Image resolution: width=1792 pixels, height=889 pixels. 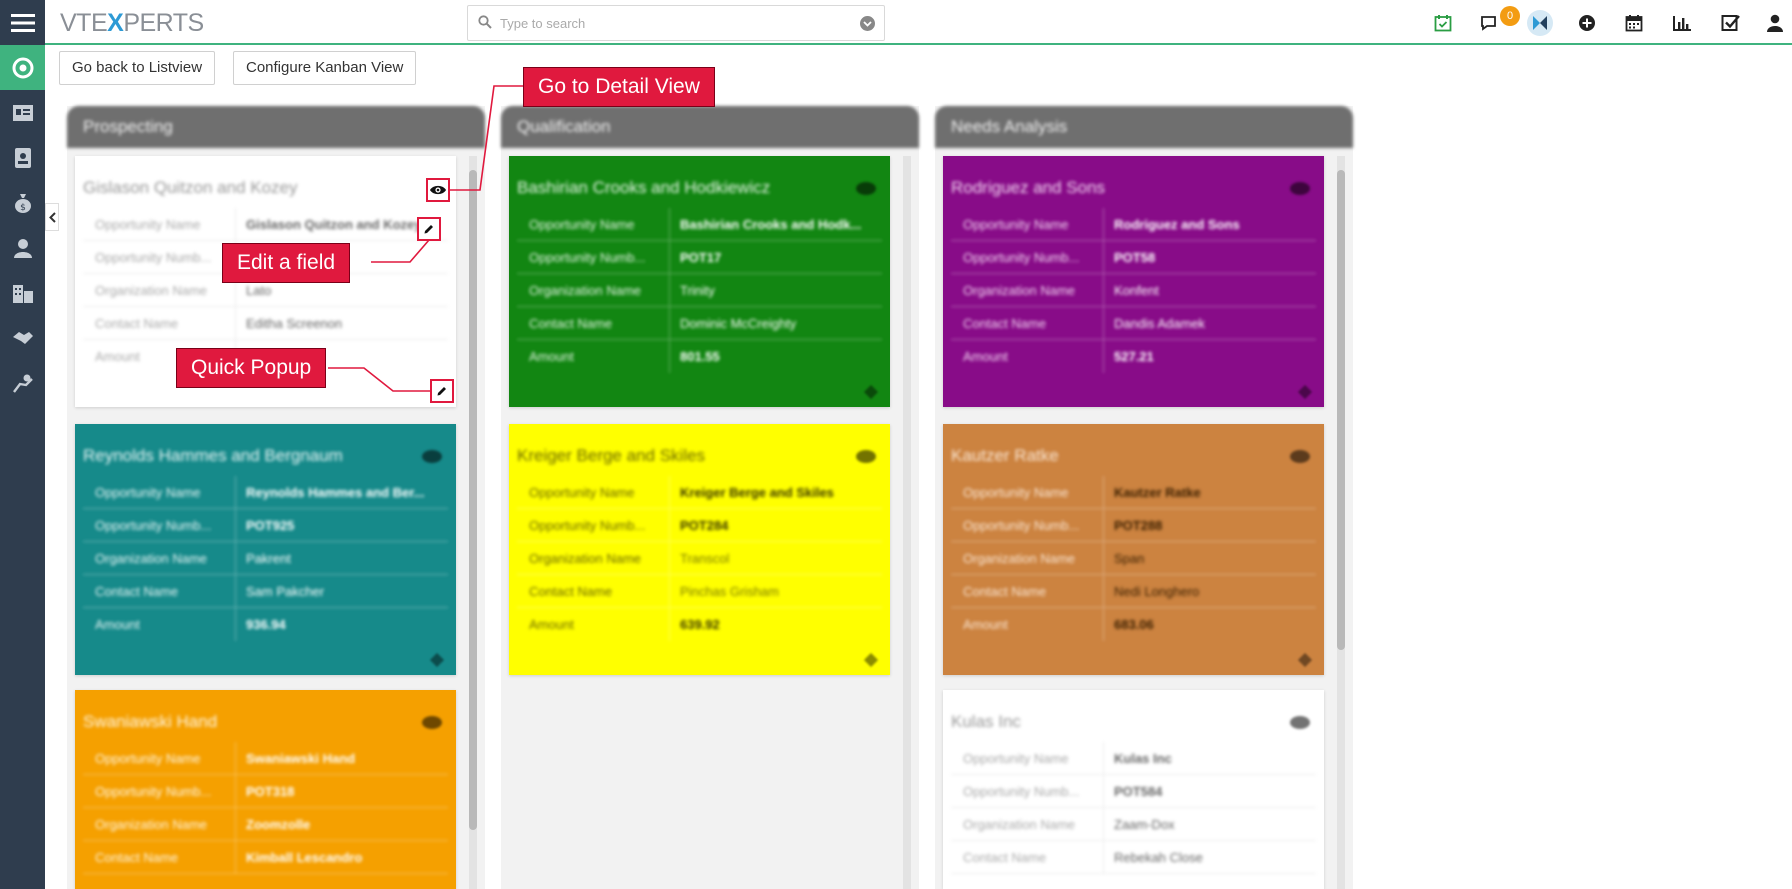 I want to click on field-value: Rodriguez and Sons, so click(x=1210, y=224).